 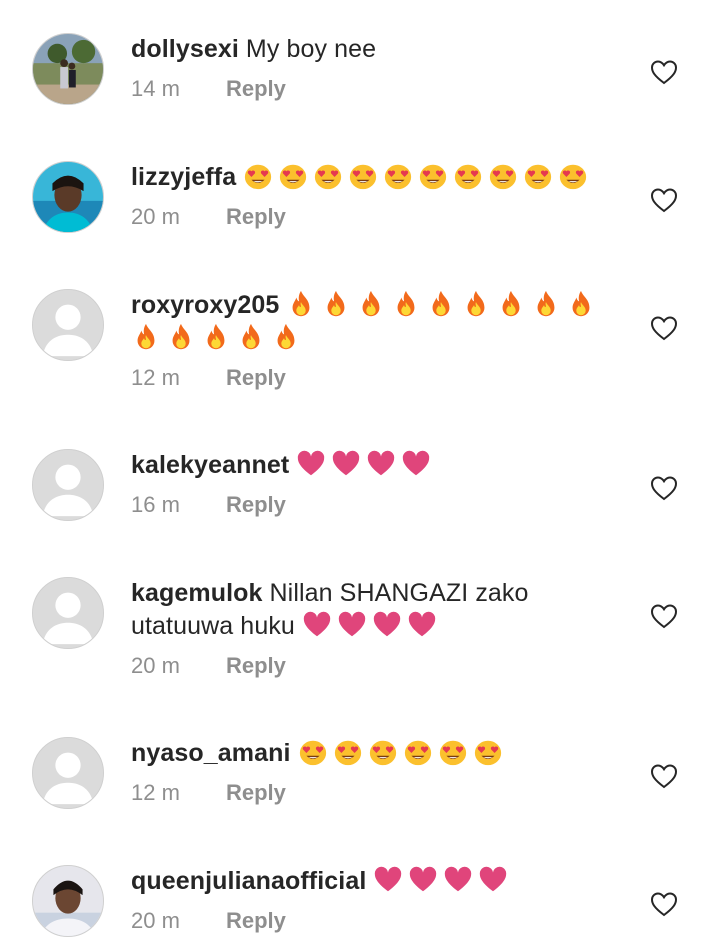 I want to click on comment-timestamp: 14 m, so click(x=155, y=88).